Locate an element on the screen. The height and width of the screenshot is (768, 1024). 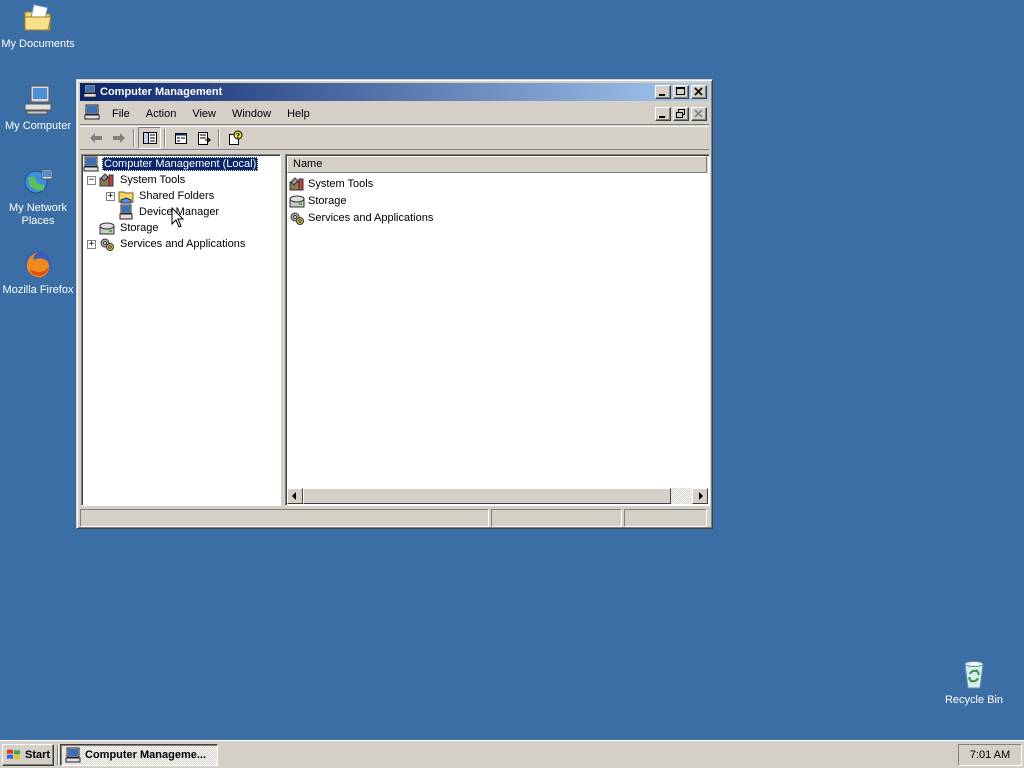
help-button: ? is located at coordinates (234, 138).